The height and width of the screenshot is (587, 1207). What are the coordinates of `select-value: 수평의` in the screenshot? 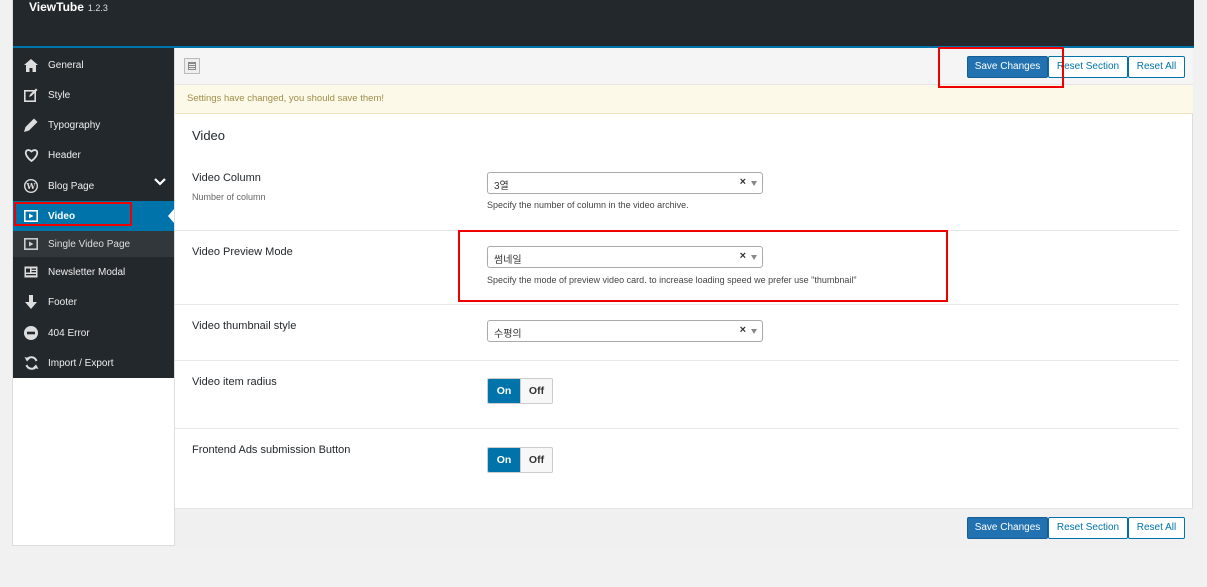 It's located at (508, 334).